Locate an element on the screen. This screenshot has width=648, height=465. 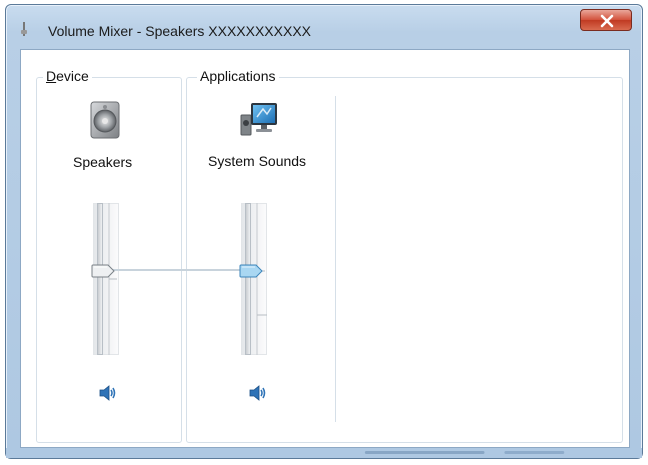
speaker-icon is located at coordinates (24, 29).